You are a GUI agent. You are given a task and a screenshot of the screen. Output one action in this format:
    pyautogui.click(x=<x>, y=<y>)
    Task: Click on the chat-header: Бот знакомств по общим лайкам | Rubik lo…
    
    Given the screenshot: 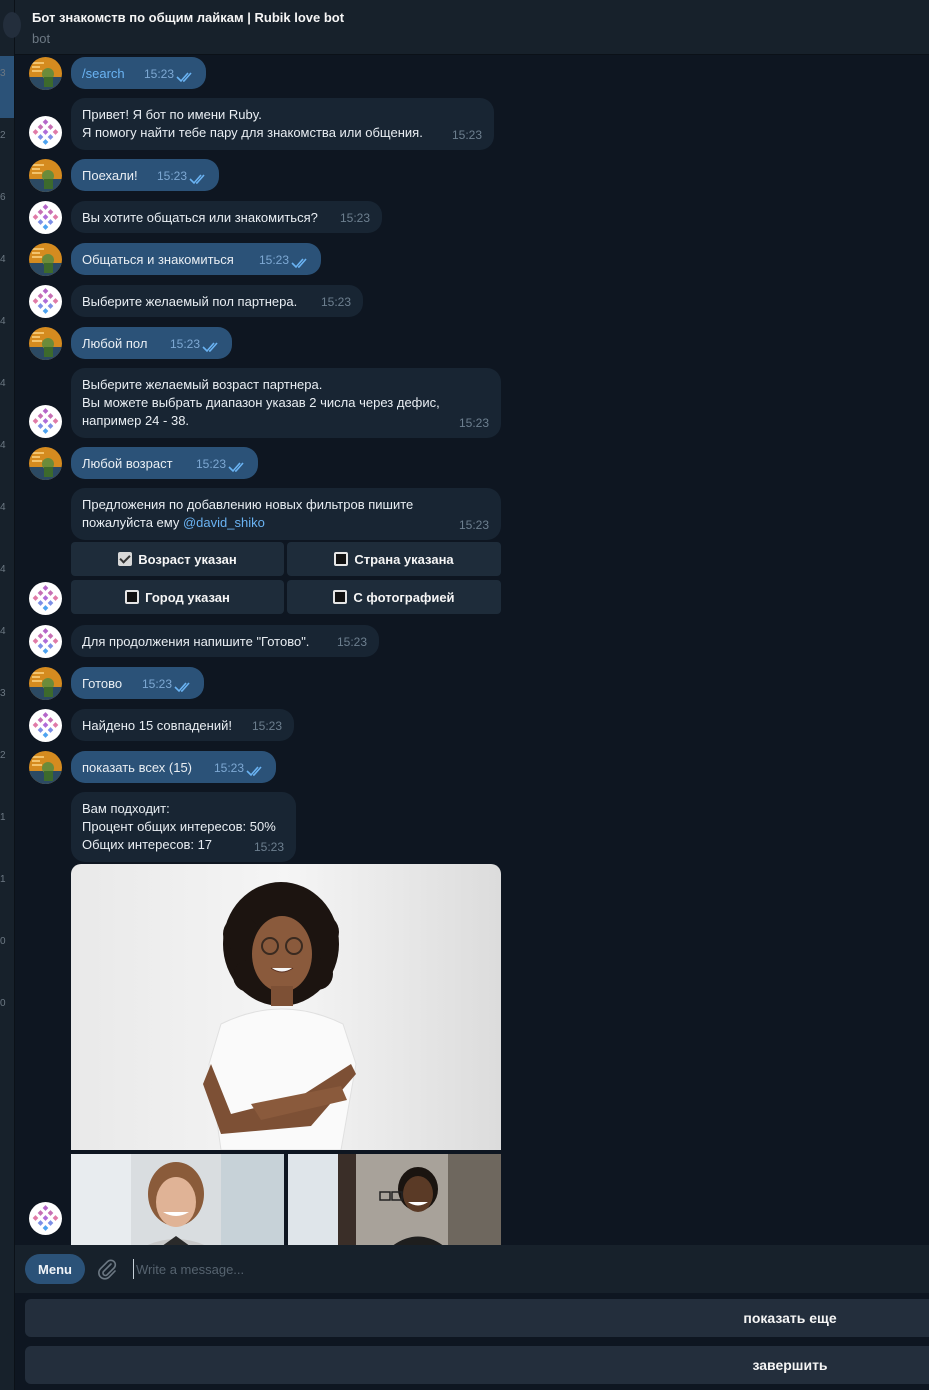 What is the action you would take?
    pyautogui.click(x=466, y=27)
    